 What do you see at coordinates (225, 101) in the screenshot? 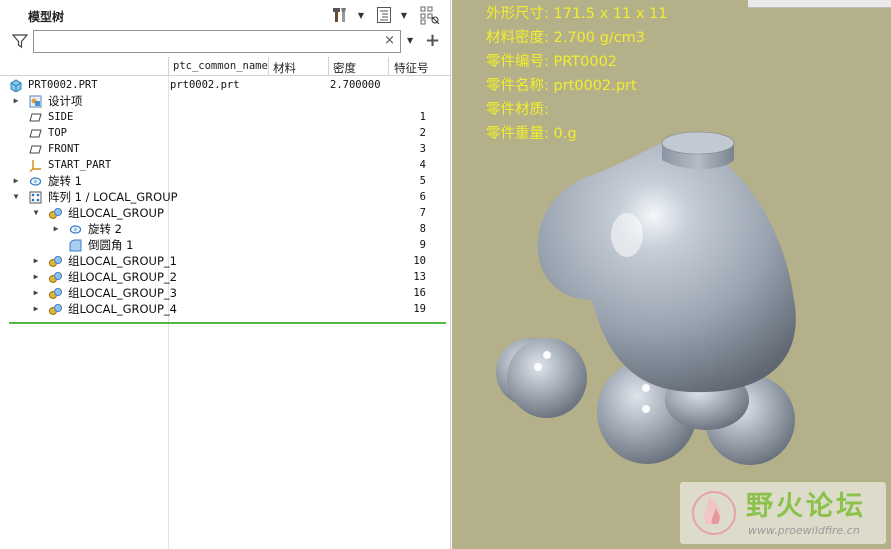
I see `tree-row: ▶ 设计项` at bounding box center [225, 101].